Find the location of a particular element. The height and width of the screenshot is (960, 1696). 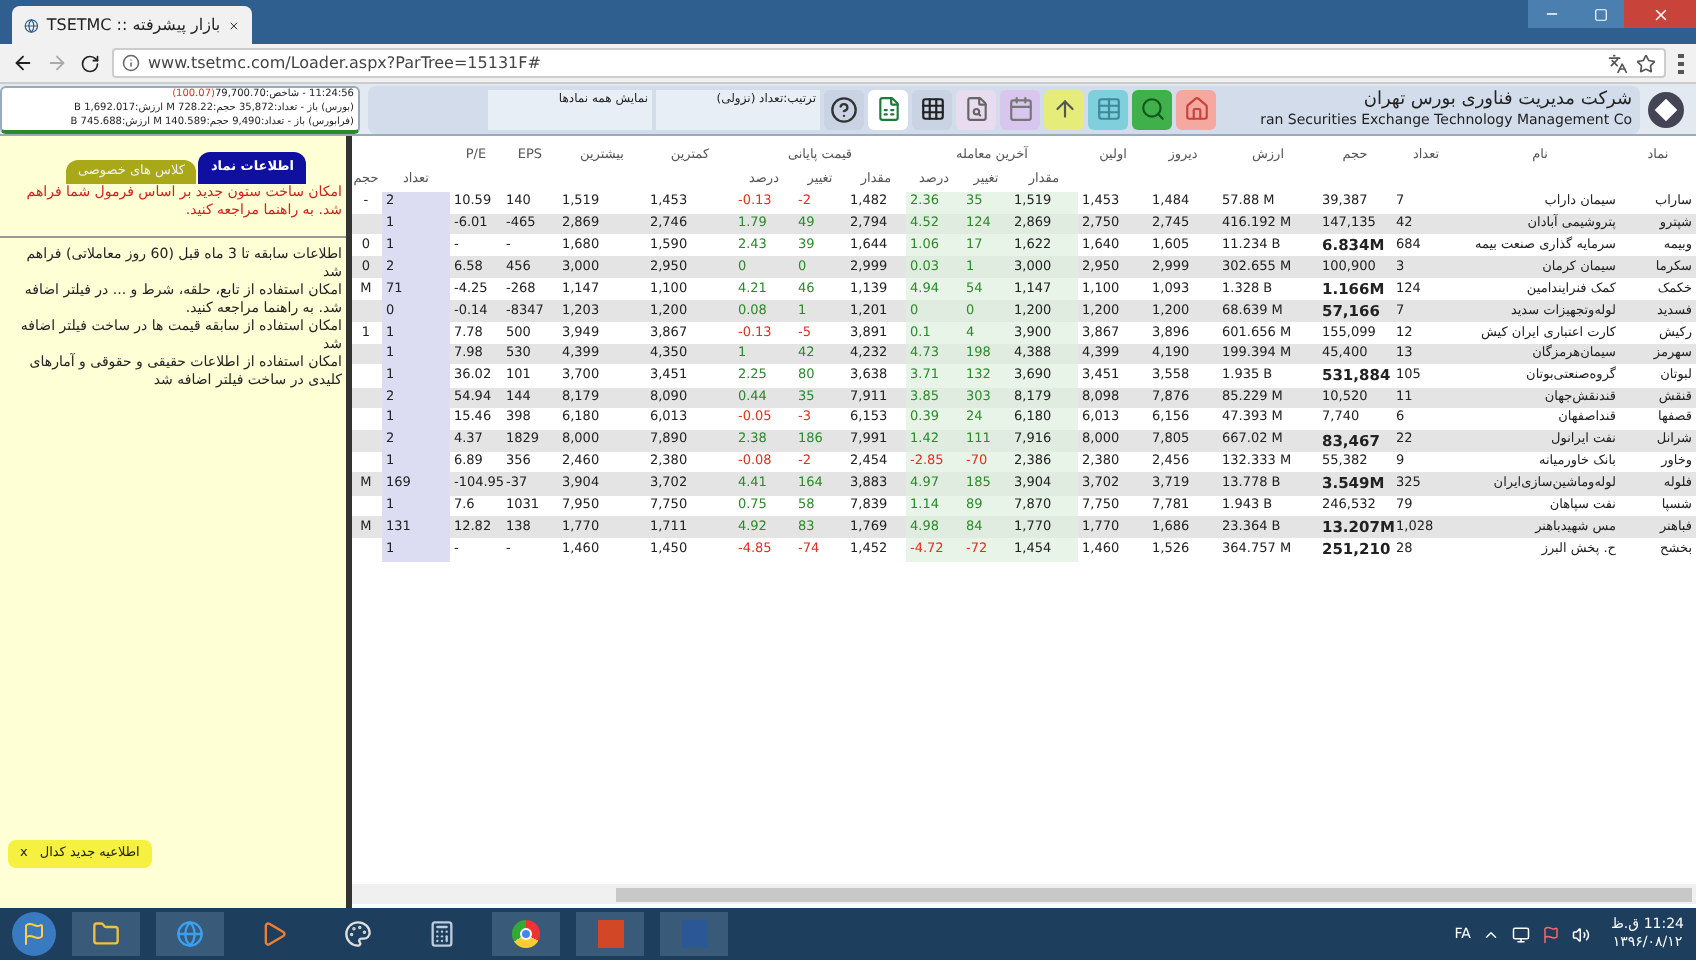

calculator-icon is located at coordinates (442, 934).